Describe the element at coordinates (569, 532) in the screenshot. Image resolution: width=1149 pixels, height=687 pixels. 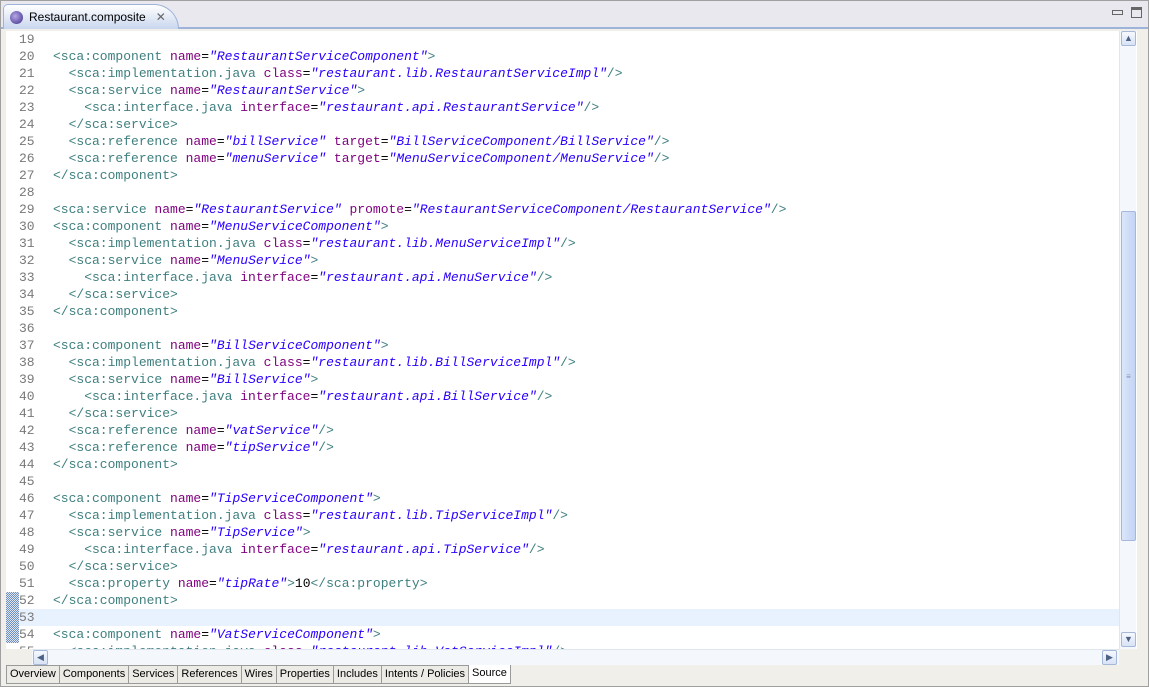
I see `code-line: 48 <sca:service name="TipService">` at that location.